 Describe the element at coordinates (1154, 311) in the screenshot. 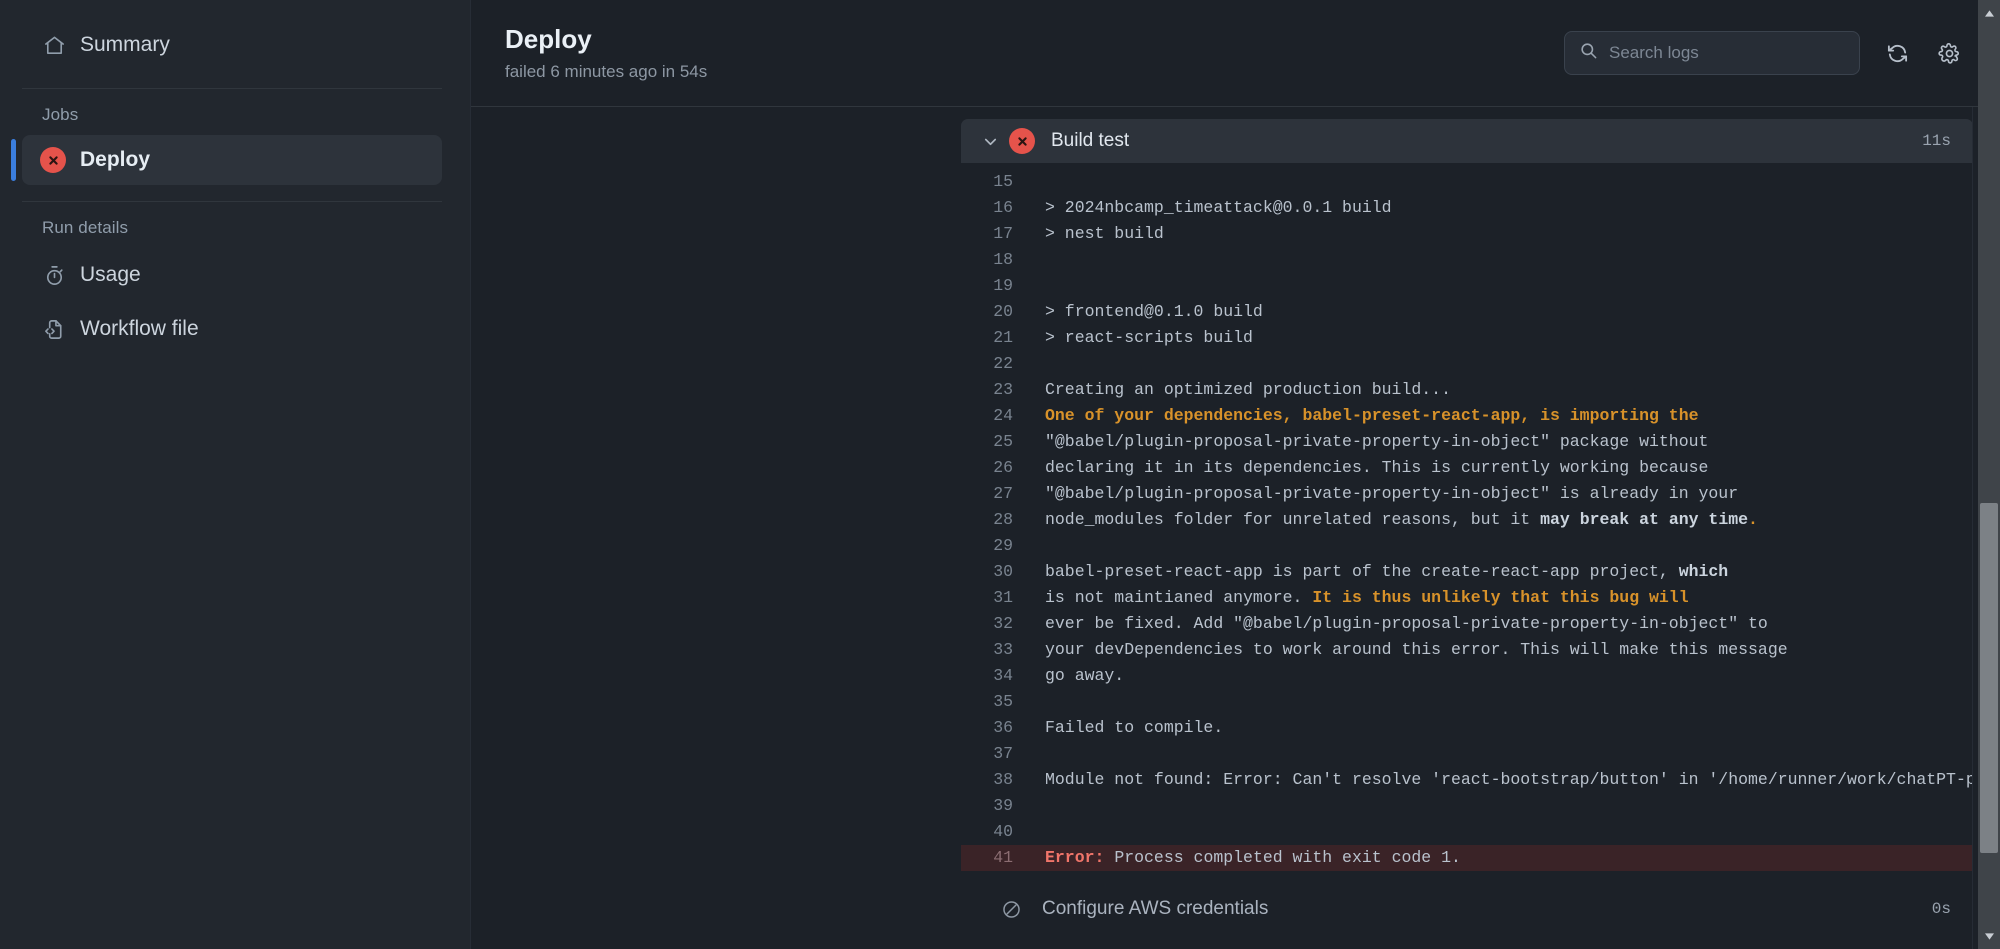

I see `log-token: > frontend@0.1.0 build` at that location.